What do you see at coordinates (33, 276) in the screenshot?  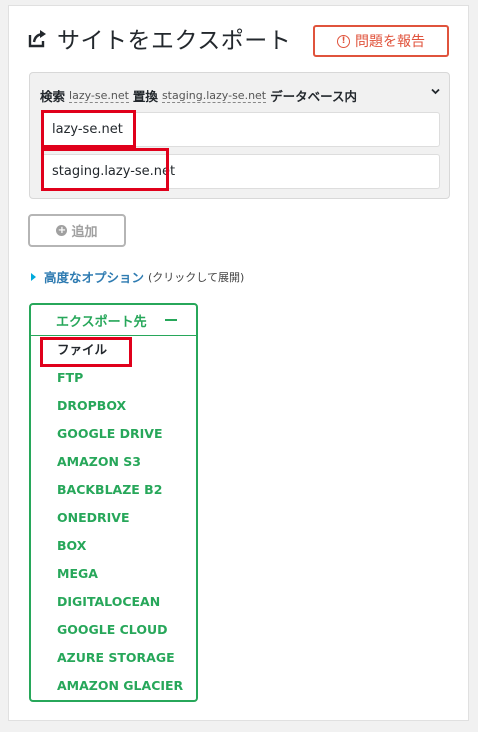 I see `expand-arrow-icon` at bounding box center [33, 276].